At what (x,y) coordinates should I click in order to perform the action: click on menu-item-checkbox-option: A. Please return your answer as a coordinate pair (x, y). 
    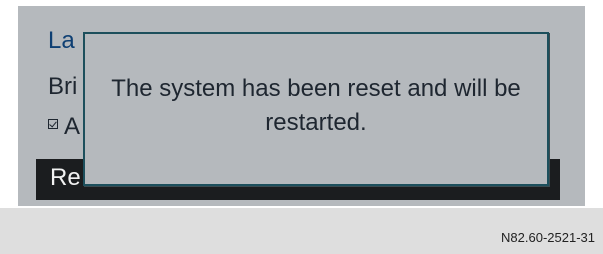
    Looking at the image, I should click on (64, 127).